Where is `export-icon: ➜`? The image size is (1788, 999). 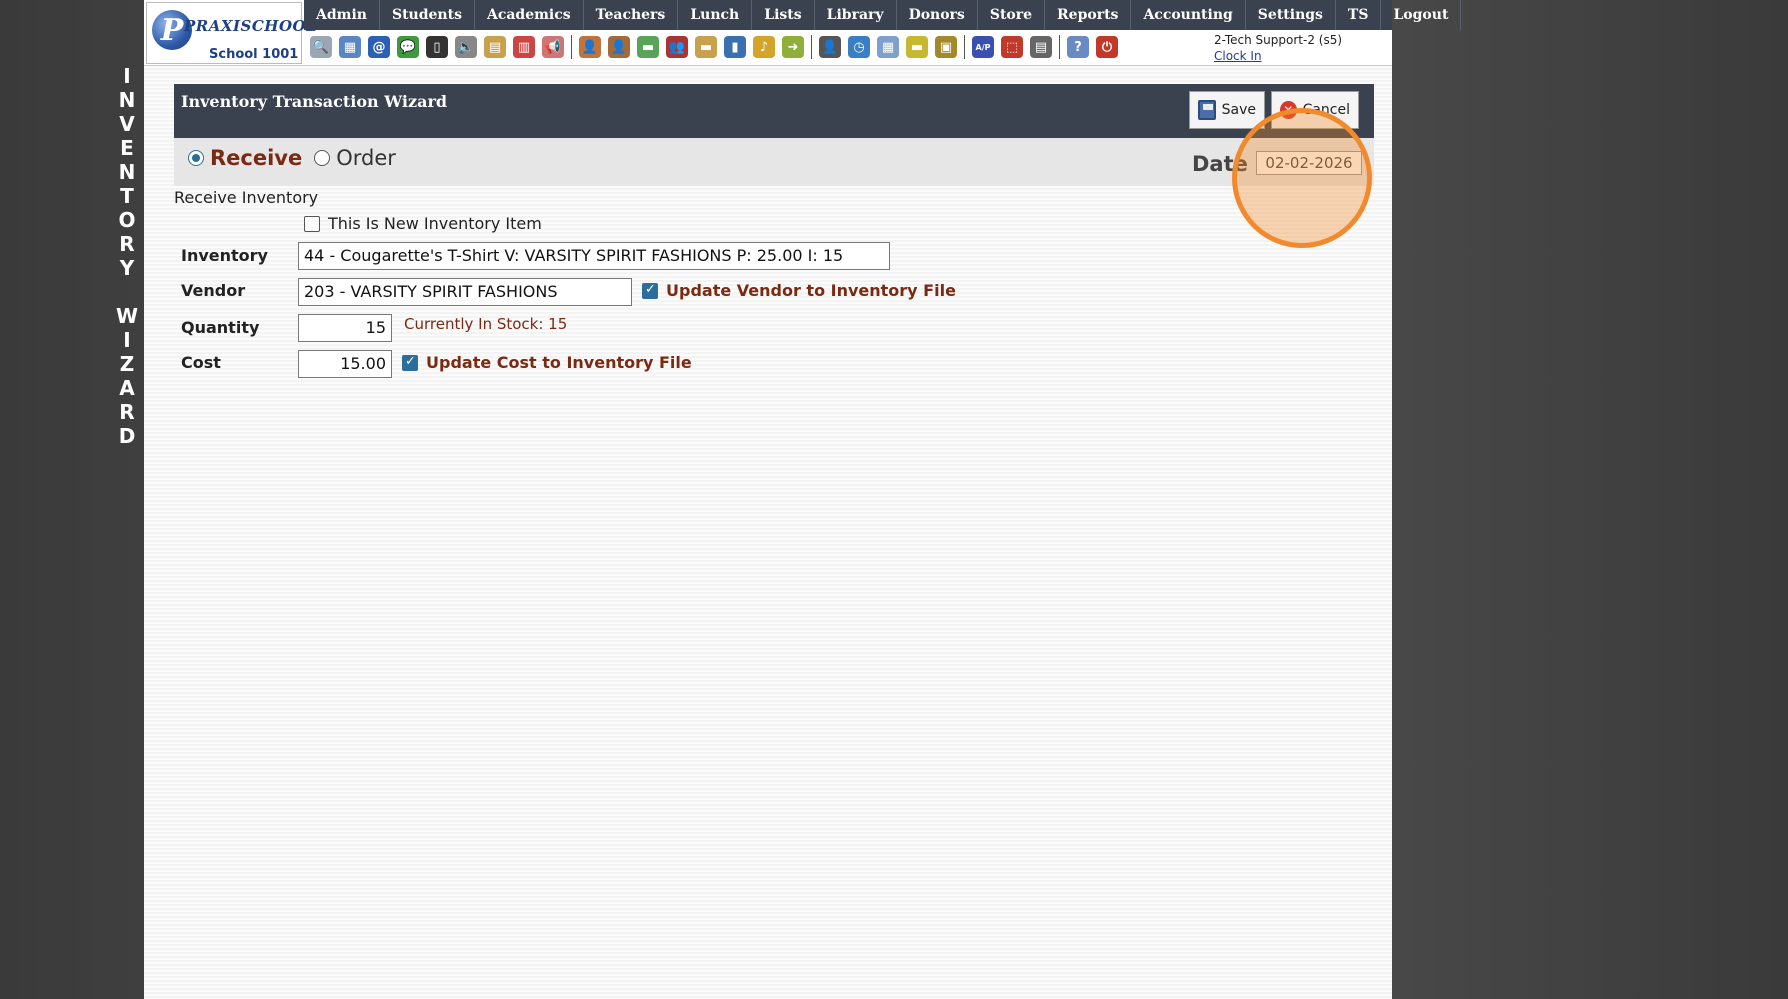
export-icon: ➜ is located at coordinates (793, 47).